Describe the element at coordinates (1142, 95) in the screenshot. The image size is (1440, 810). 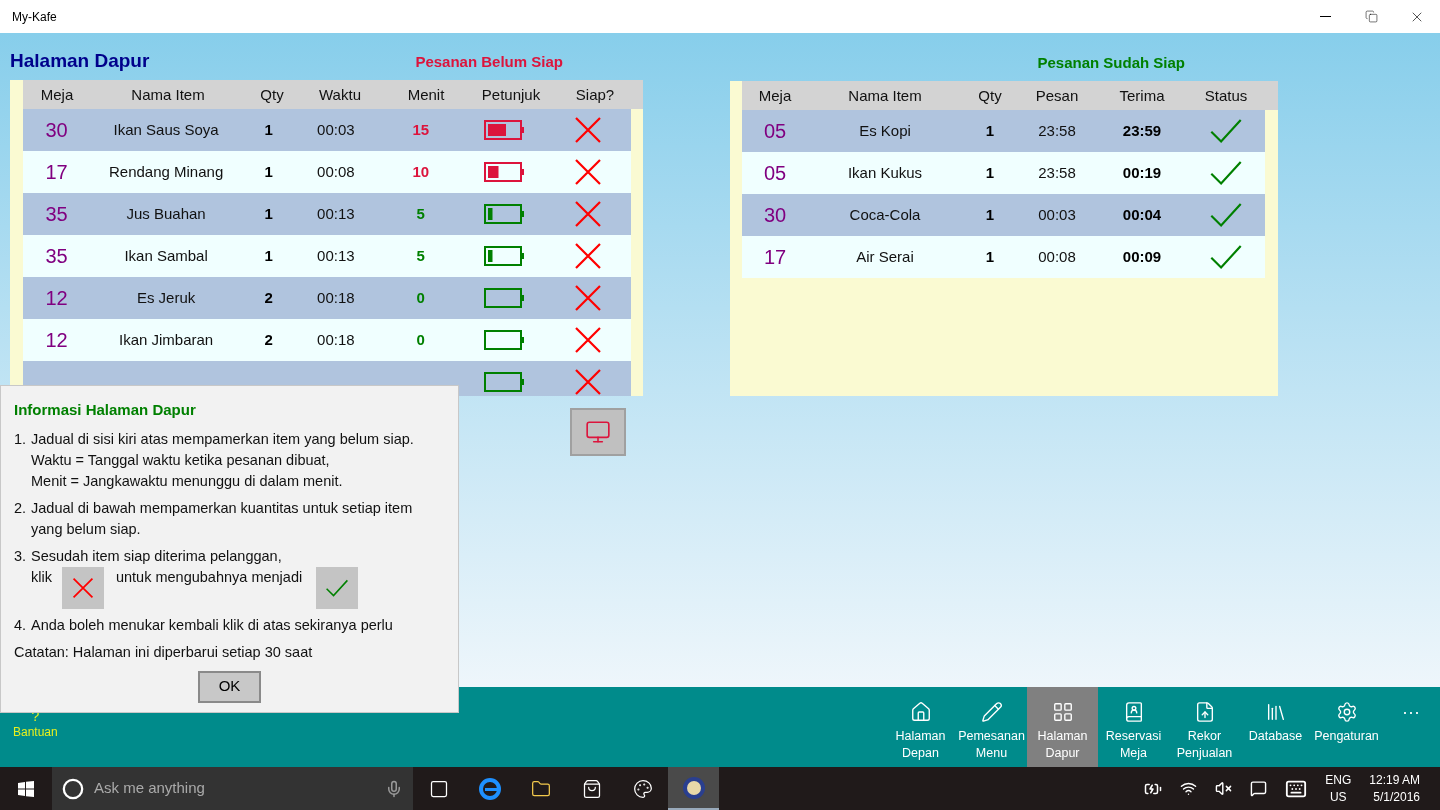
I see `column-header: Terima` at that location.